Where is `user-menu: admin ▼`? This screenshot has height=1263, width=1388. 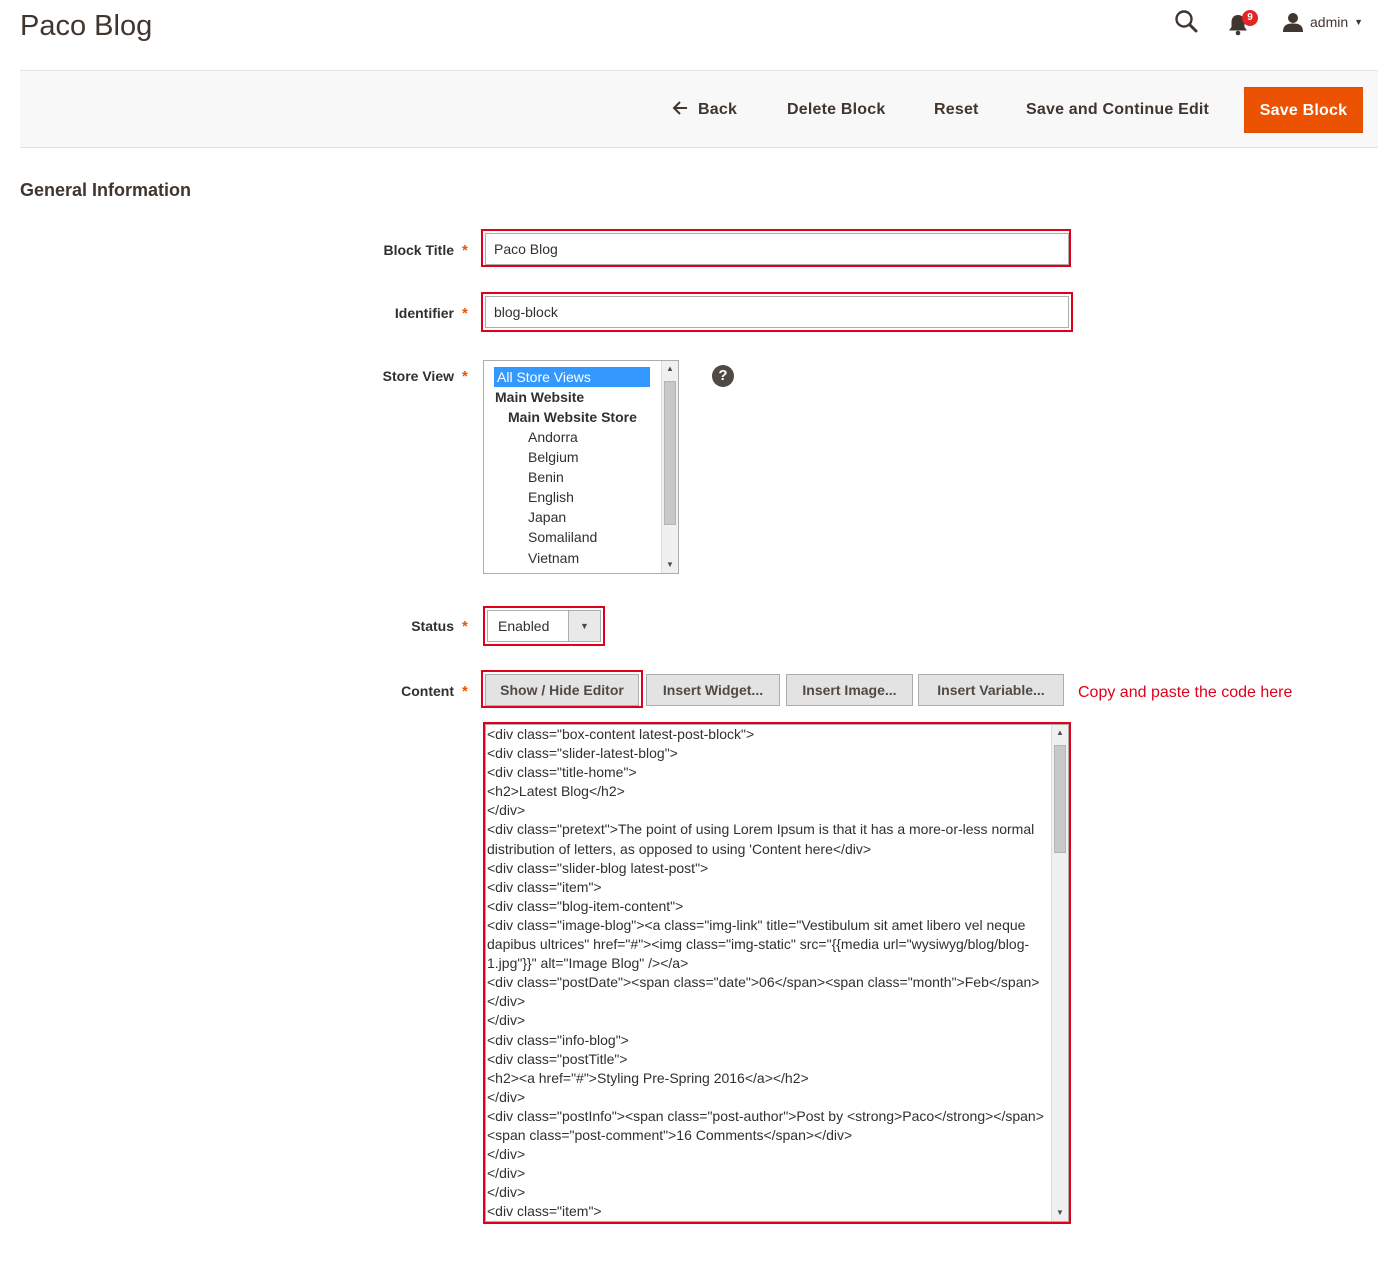 user-menu: admin ▼ is located at coordinates (1322, 22).